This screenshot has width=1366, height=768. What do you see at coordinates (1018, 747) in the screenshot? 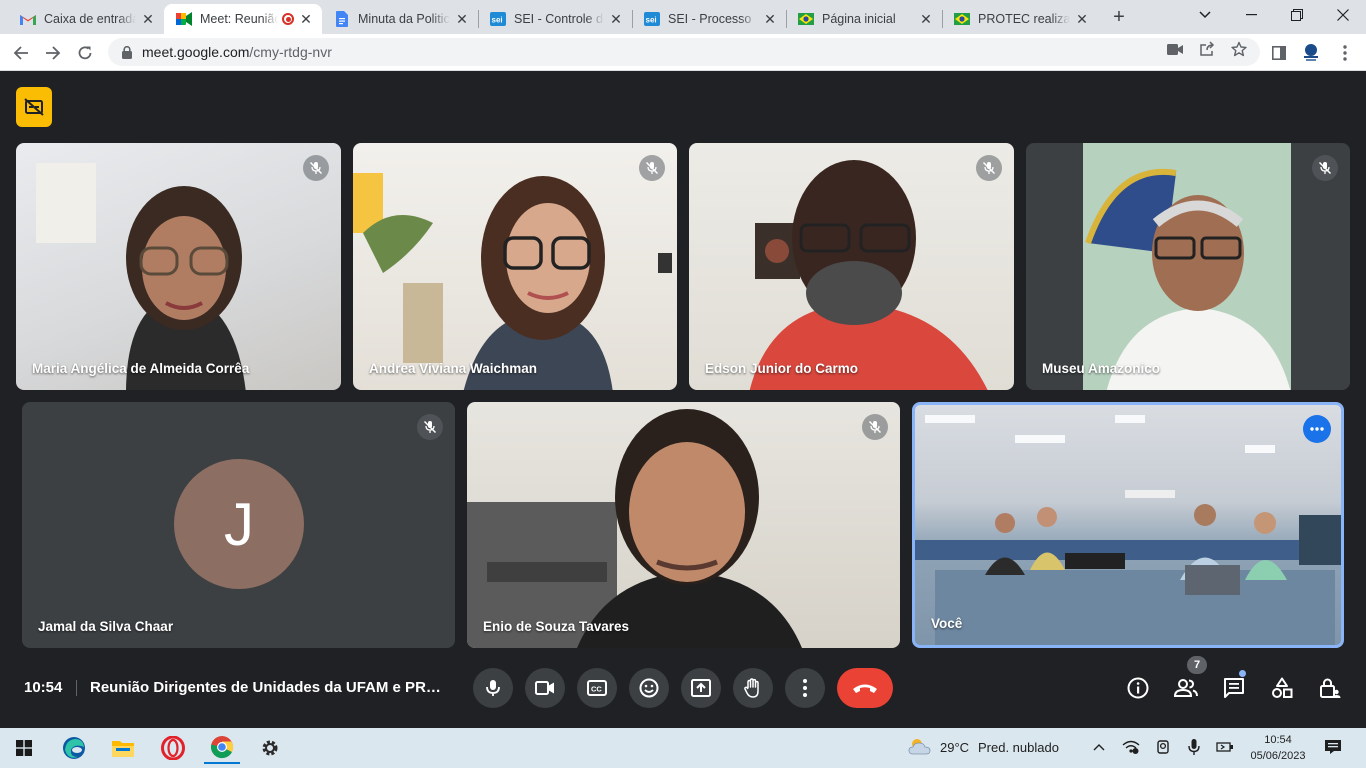
I see `weather-description: Pred. nublado` at bounding box center [1018, 747].